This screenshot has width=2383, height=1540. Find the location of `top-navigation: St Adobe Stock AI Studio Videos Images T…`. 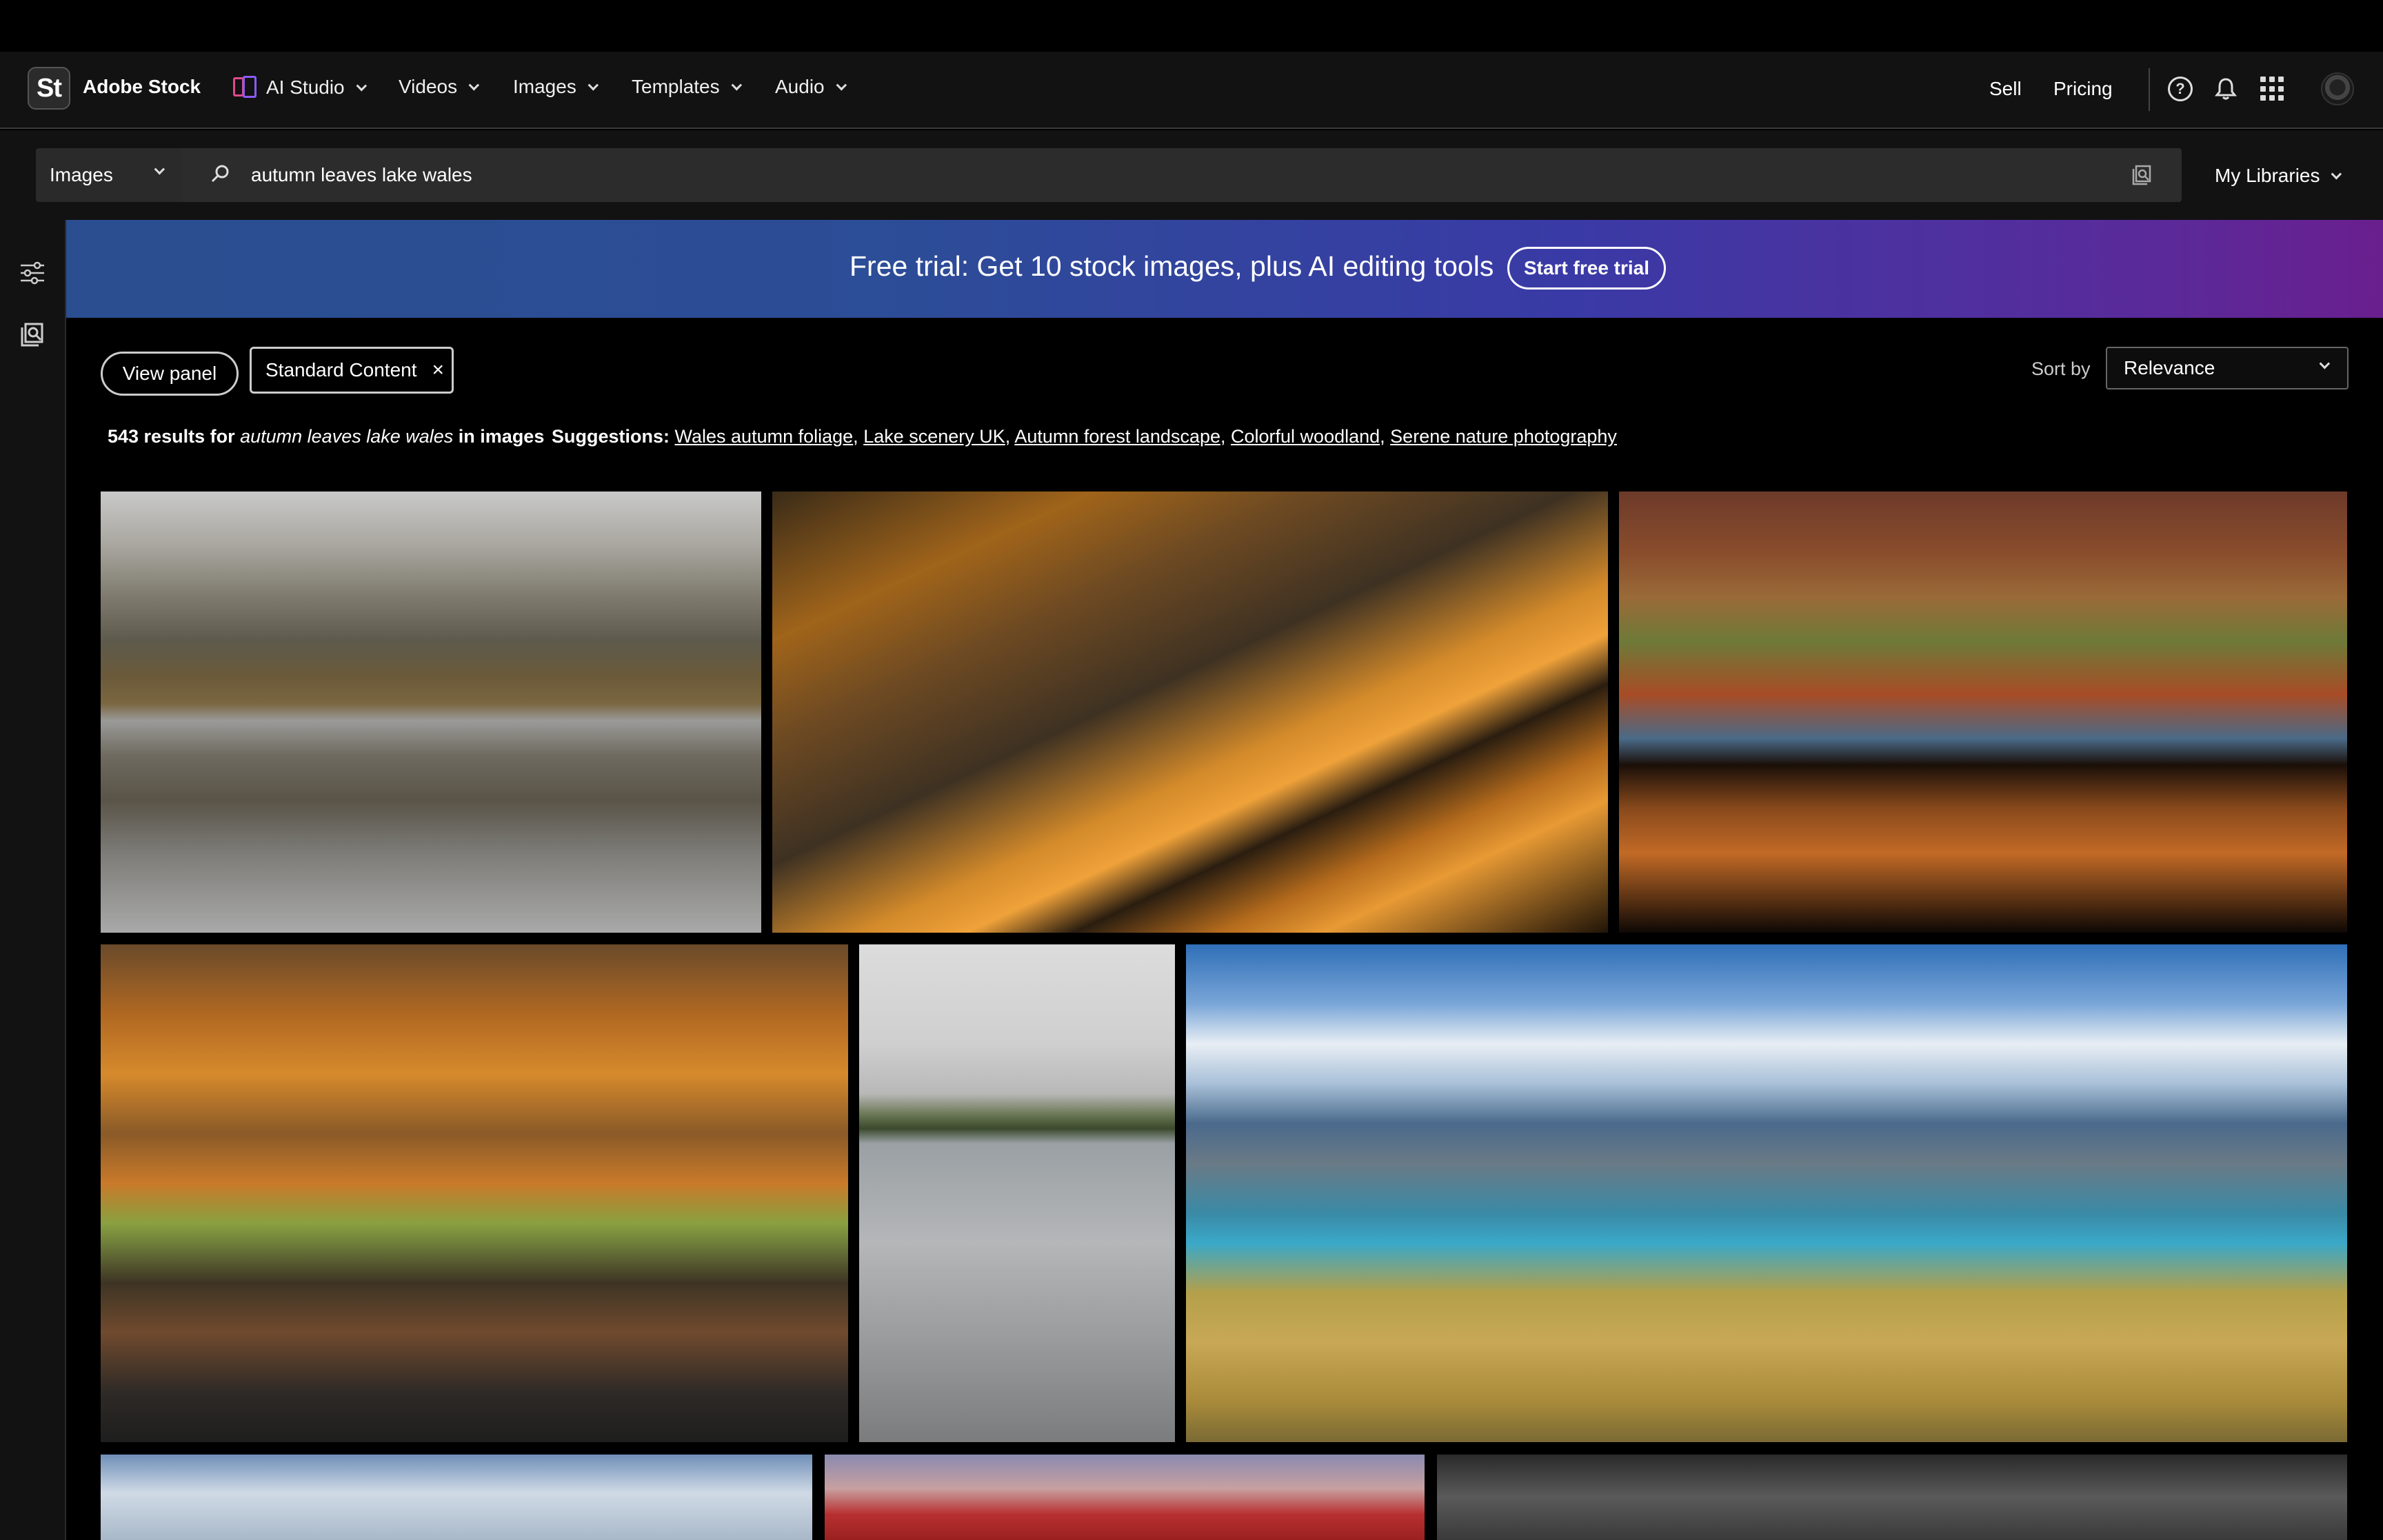

top-navigation: St Adobe Stock AI Studio Videos Images T… is located at coordinates (1191, 91).